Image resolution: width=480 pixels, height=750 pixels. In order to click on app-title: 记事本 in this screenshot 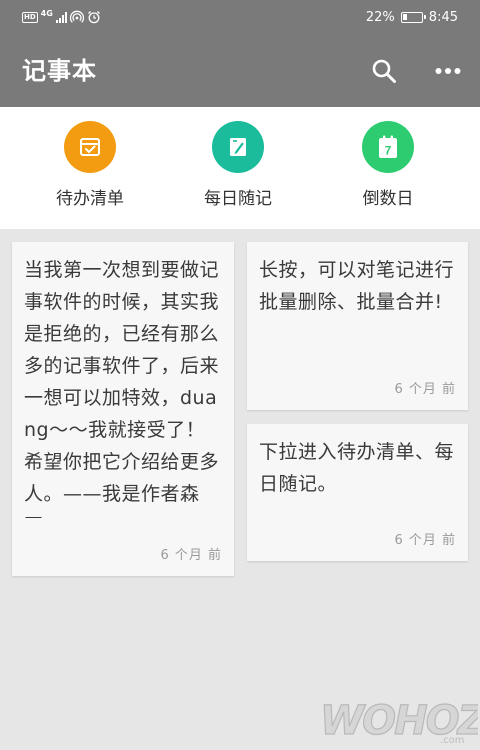, I will do `click(59, 71)`.